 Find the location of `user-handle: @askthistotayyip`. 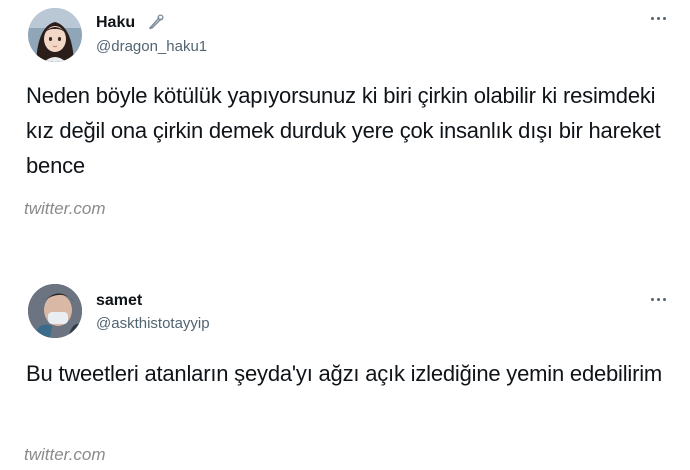

user-handle: @askthistotayyip is located at coordinates (153, 323).